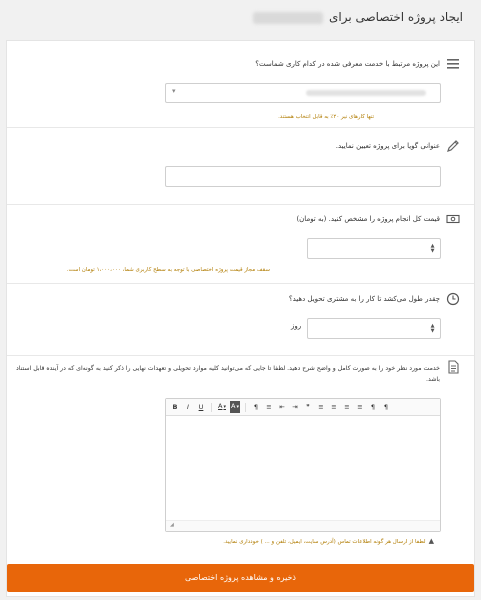 This screenshot has height=600, width=481. Describe the element at coordinates (453, 219) in the screenshot. I see `money-icon` at that location.